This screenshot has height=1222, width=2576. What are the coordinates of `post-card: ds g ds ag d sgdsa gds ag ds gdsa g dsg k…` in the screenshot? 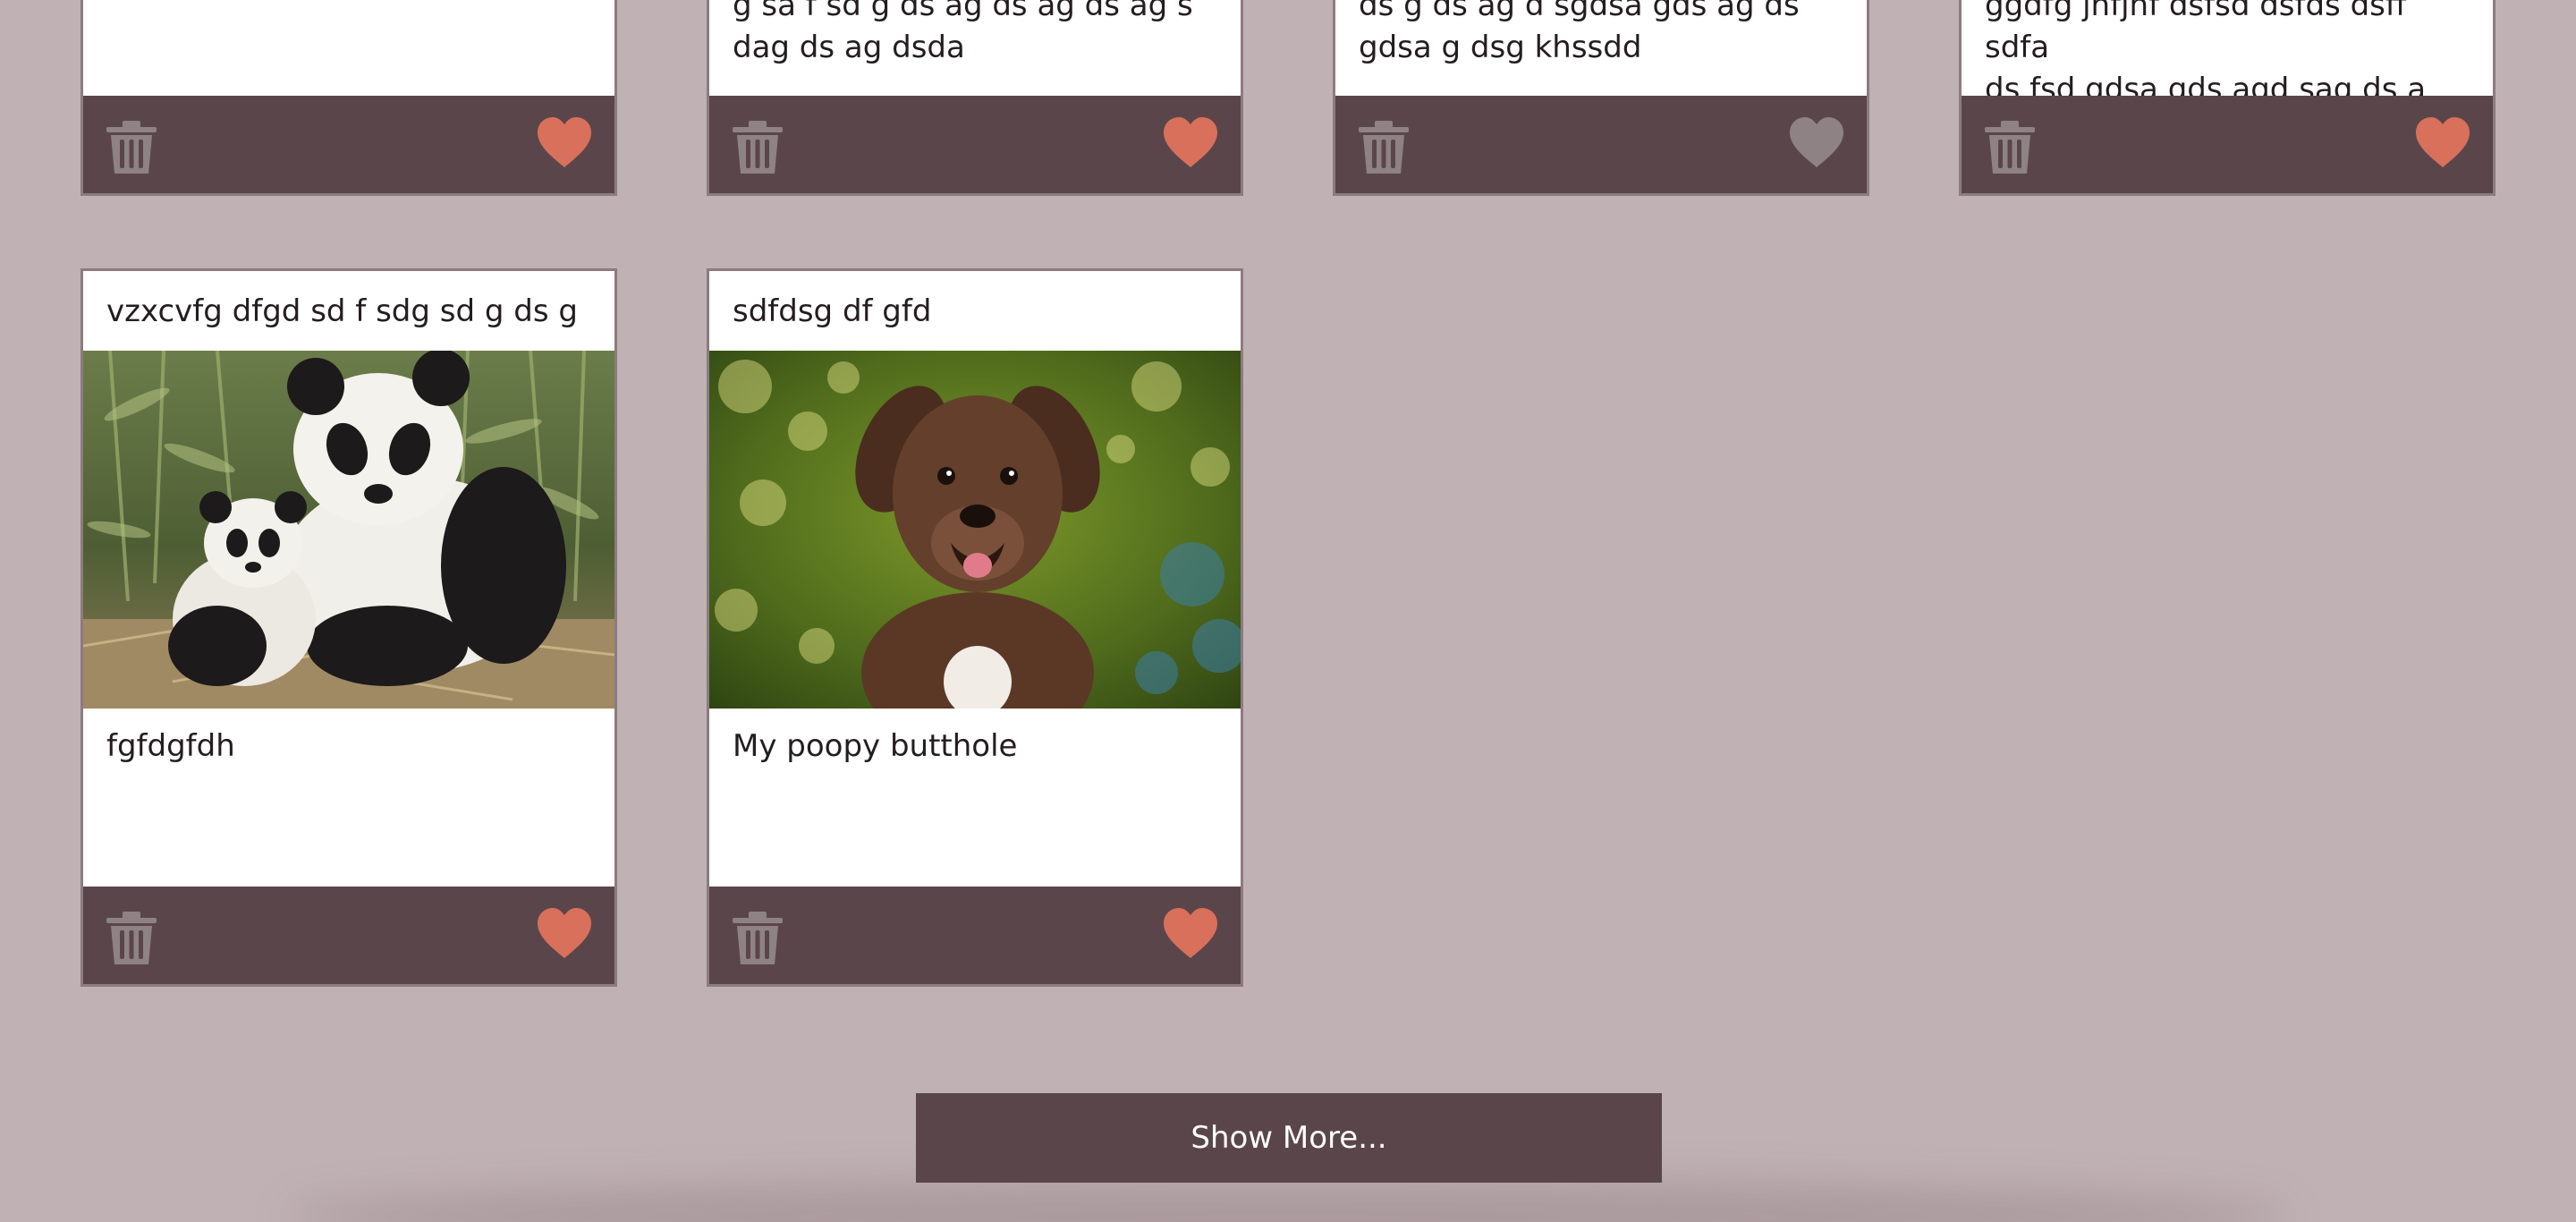 It's located at (1601, 98).